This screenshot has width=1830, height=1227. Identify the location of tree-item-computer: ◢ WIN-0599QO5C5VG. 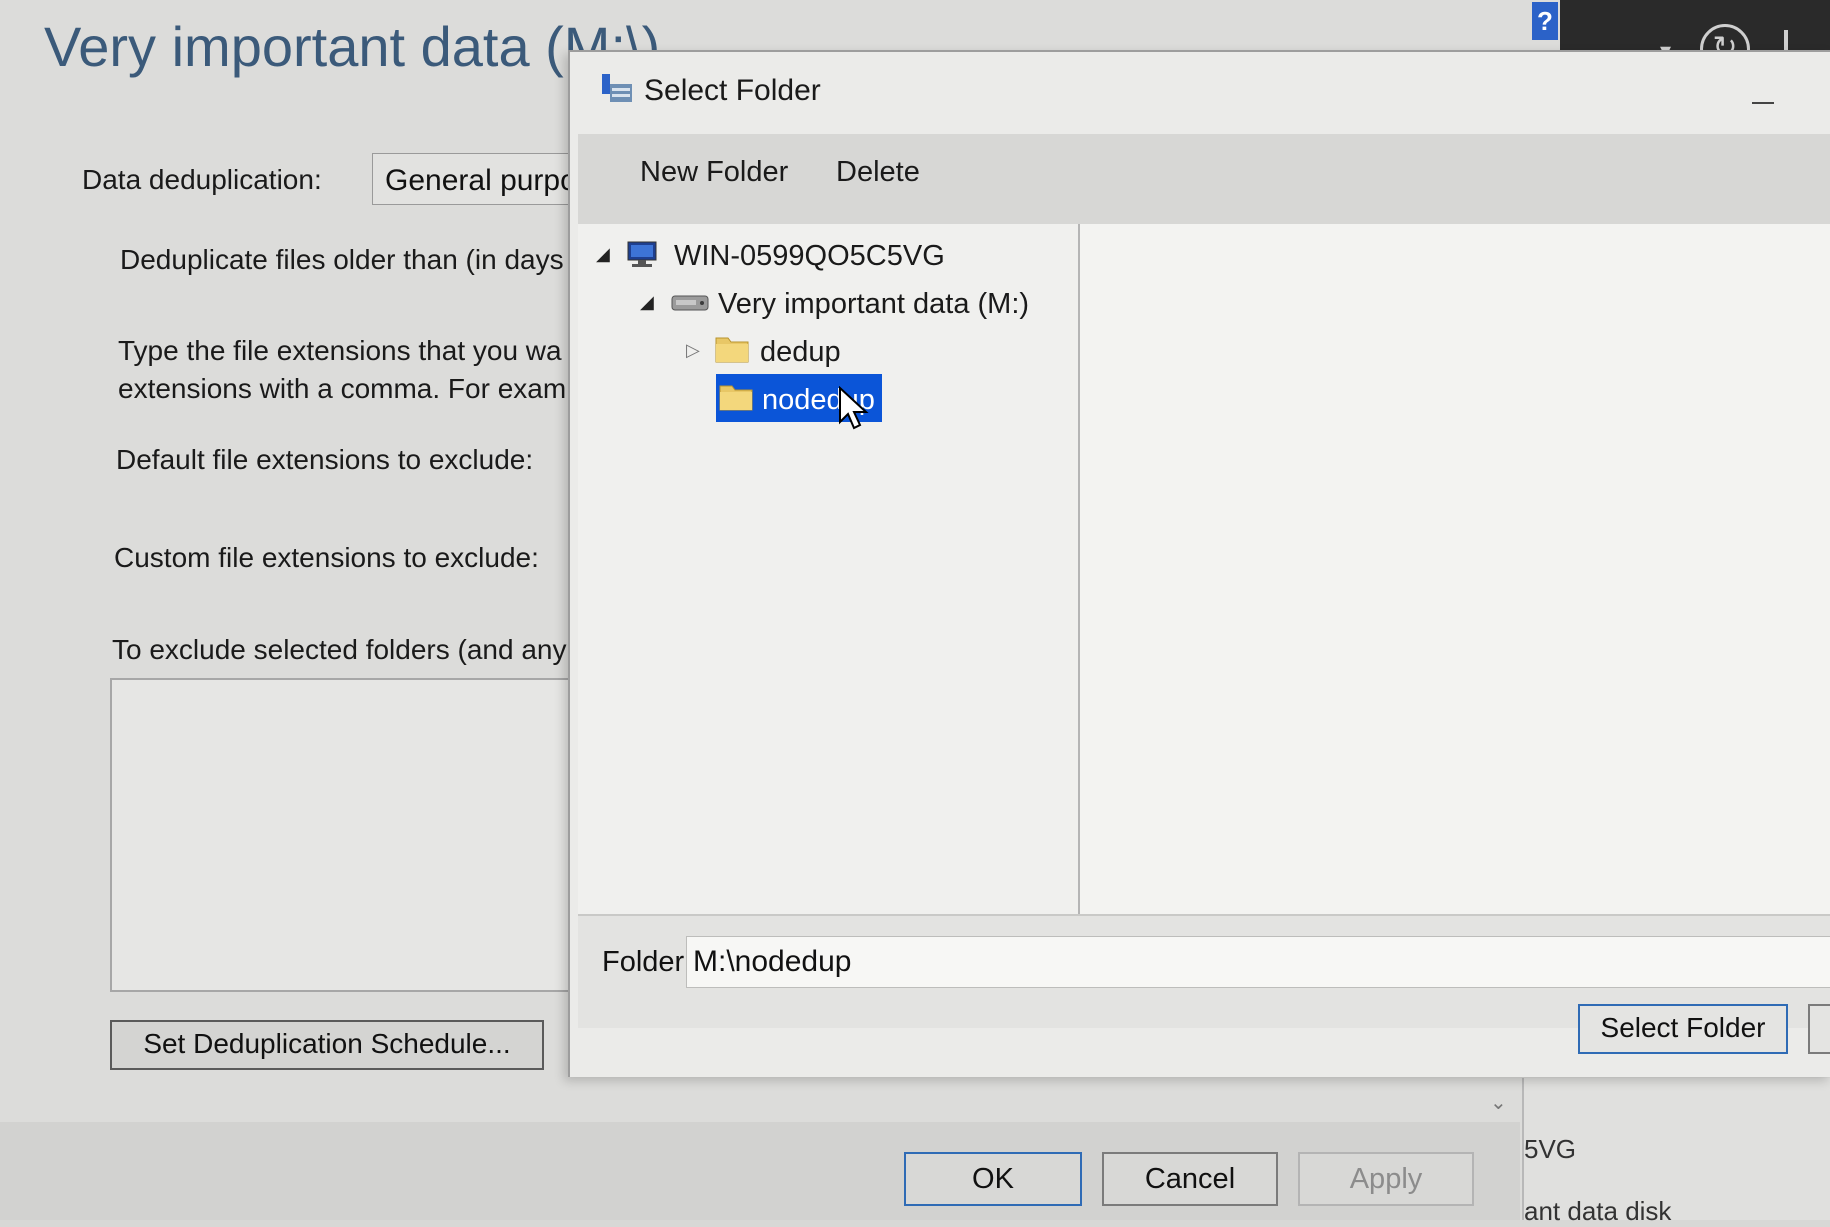
(828, 256).